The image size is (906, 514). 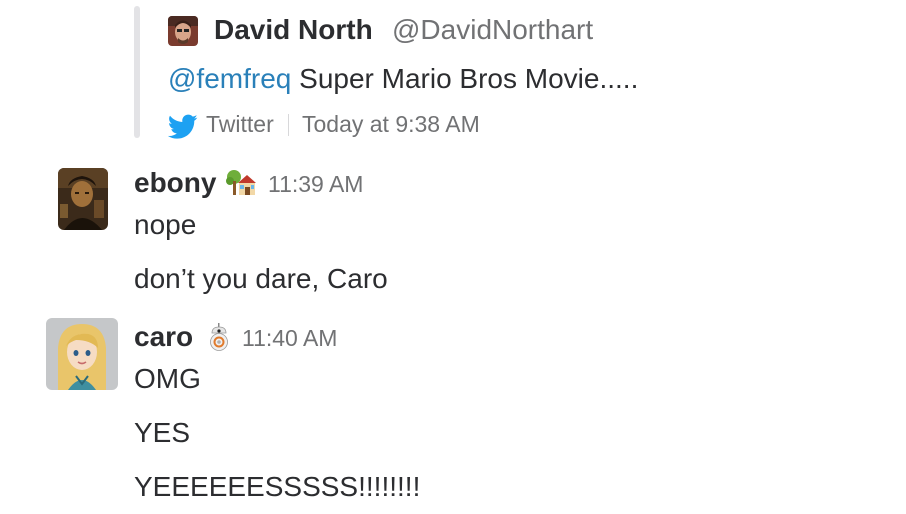 I want to click on message-text: OMG, so click(x=167, y=378).